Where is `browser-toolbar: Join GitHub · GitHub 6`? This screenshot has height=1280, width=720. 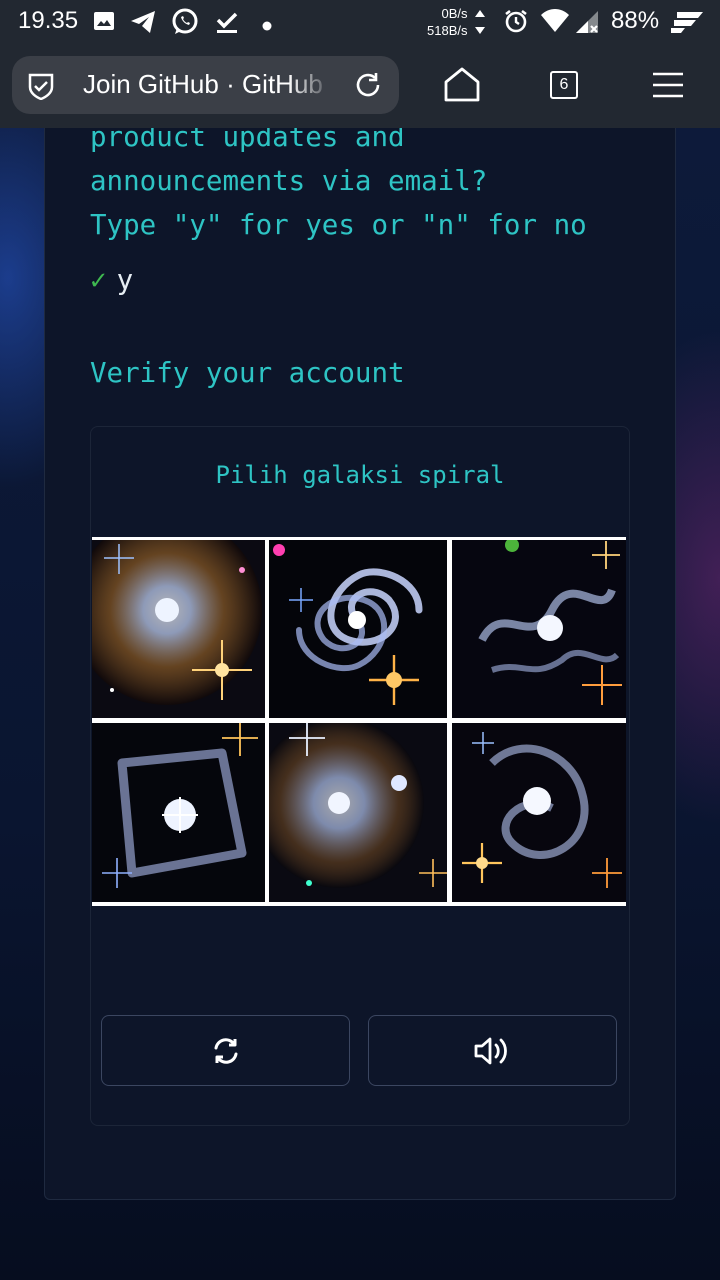
browser-toolbar: Join GitHub · GitHub 6 is located at coordinates (360, 86).